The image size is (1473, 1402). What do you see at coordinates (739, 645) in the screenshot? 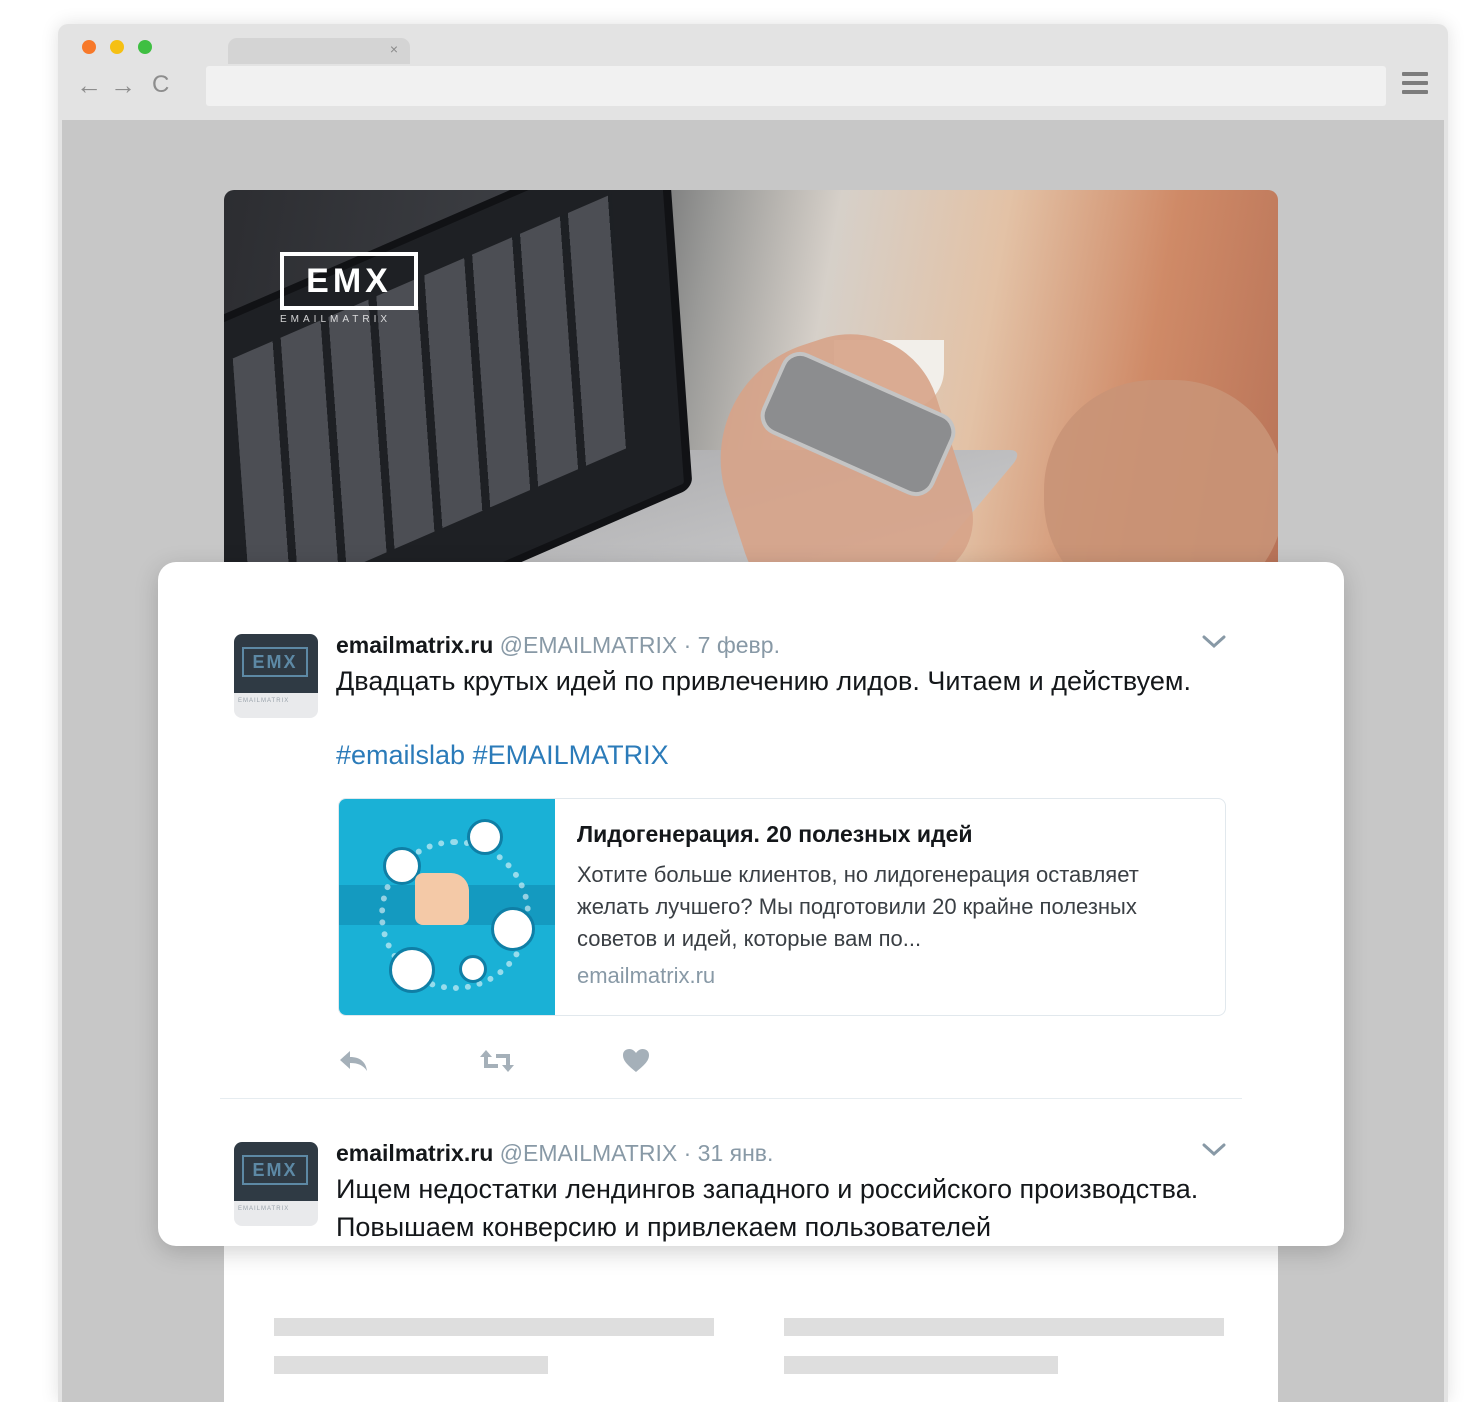
I see `tweet-date: 7 февр.` at bounding box center [739, 645].